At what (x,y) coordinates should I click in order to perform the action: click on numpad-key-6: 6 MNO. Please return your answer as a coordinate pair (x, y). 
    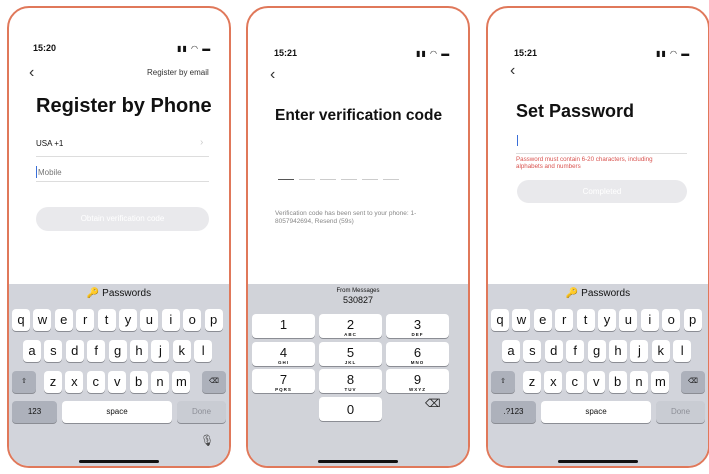
    Looking at the image, I should click on (417, 353).